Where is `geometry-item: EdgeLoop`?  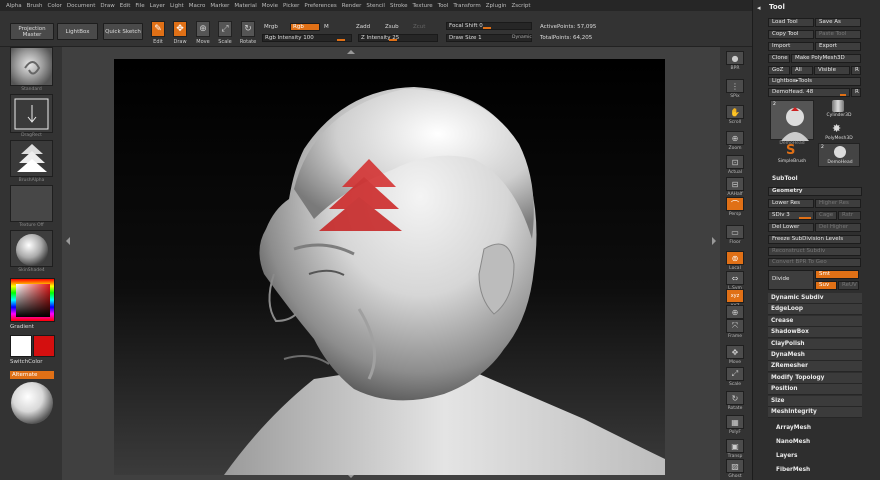
geometry-item: EdgeLoop is located at coordinates (815, 310).